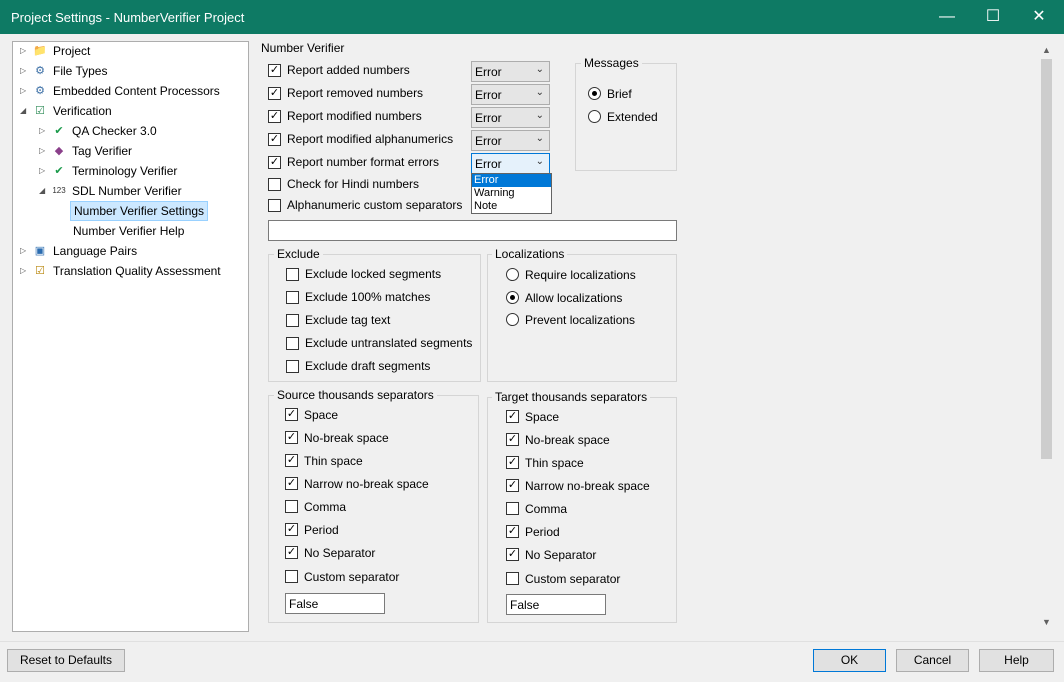 This screenshot has height=682, width=1064. Describe the element at coordinates (510, 117) in the screenshot. I see `report-modified-numbers-level: Error ⌄` at that location.